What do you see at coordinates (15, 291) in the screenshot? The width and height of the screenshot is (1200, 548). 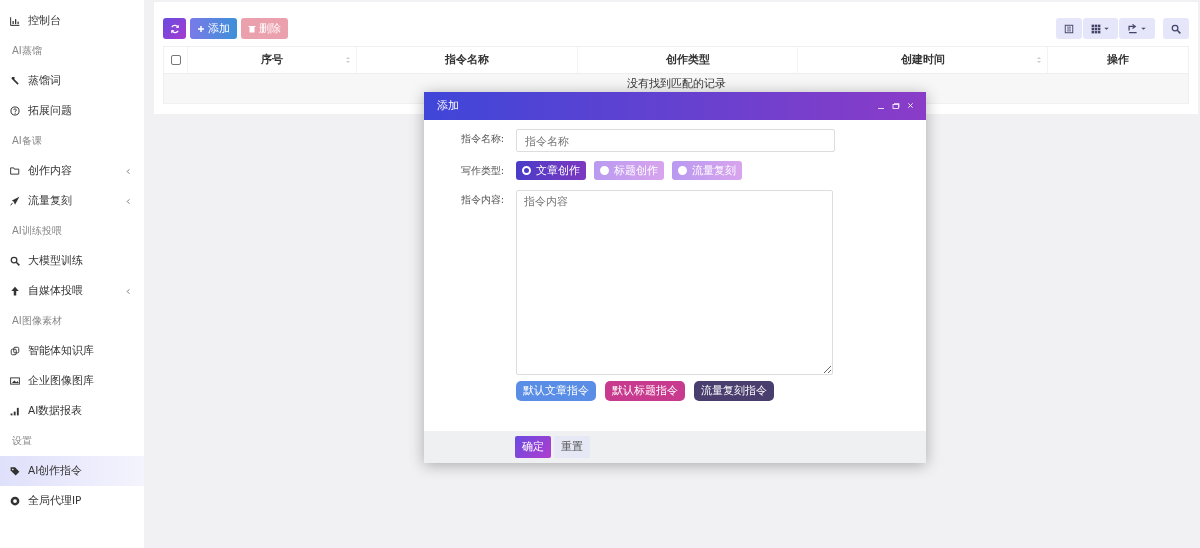 I see `arrow-up-icon` at bounding box center [15, 291].